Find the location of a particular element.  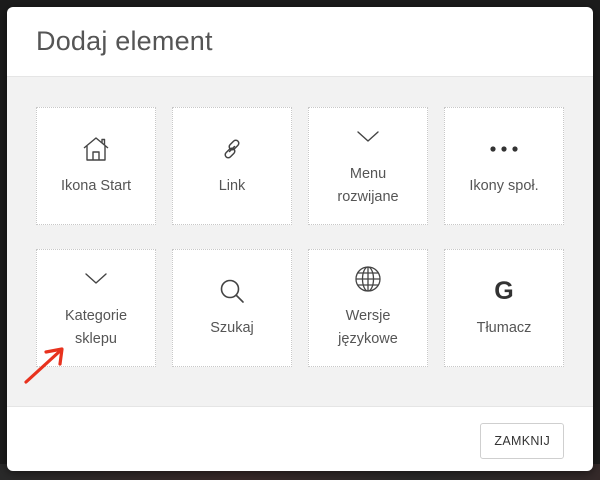

home-icon is located at coordinates (96, 149).